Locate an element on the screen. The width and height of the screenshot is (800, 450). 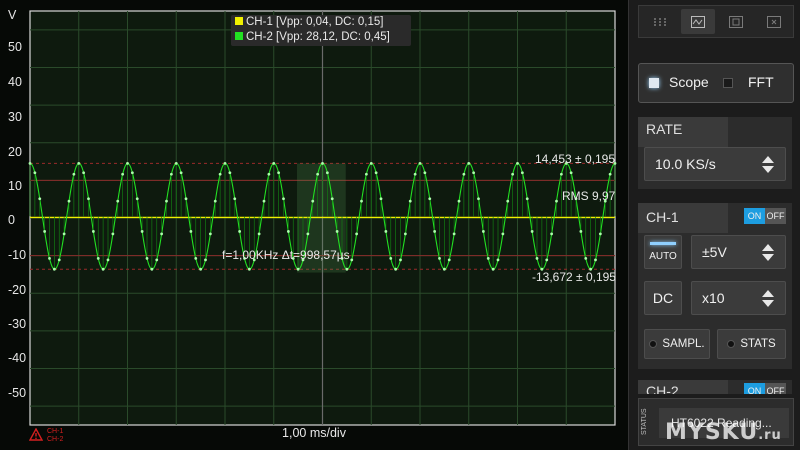
legend-ch1: CH-1 [Vpp: 0,04, DC: 0,15] is located at coordinates (321, 22).